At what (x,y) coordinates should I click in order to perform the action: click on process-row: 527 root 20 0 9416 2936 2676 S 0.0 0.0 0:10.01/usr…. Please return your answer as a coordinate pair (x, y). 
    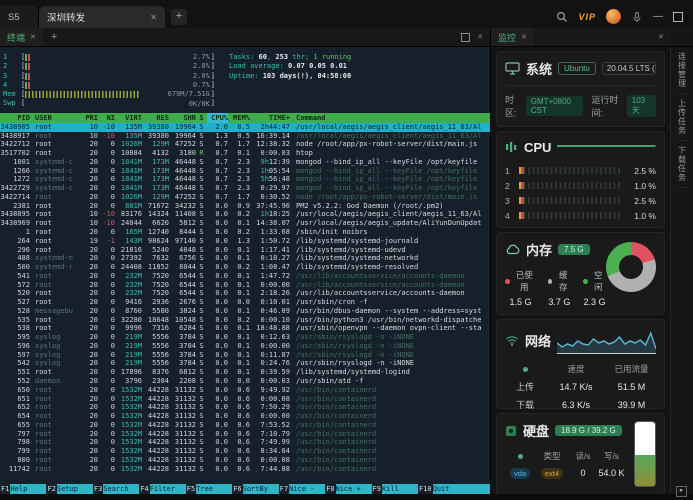
    Looking at the image, I should click on (245, 302).